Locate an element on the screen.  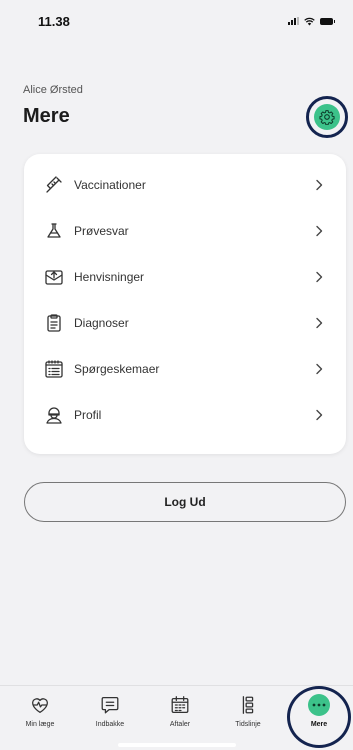
signal-icon is located at coordinates (293, 21).